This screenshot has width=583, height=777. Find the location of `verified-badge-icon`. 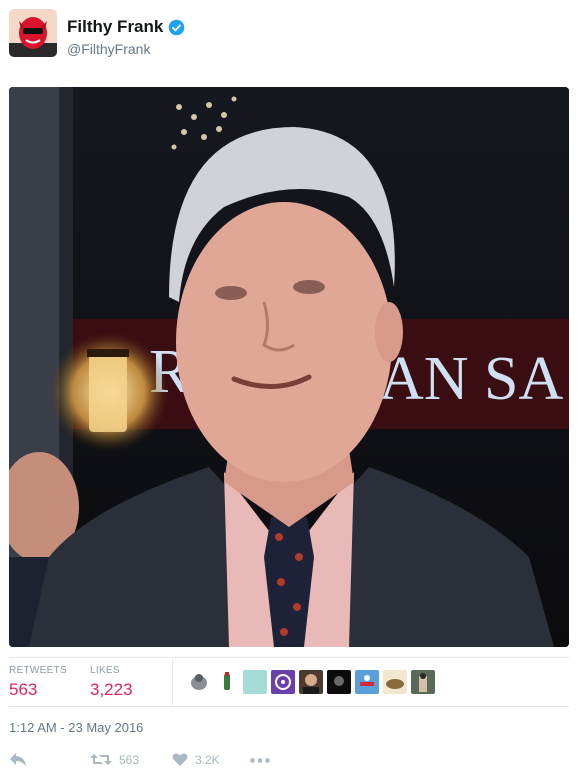

verified-badge-icon is located at coordinates (177, 27).